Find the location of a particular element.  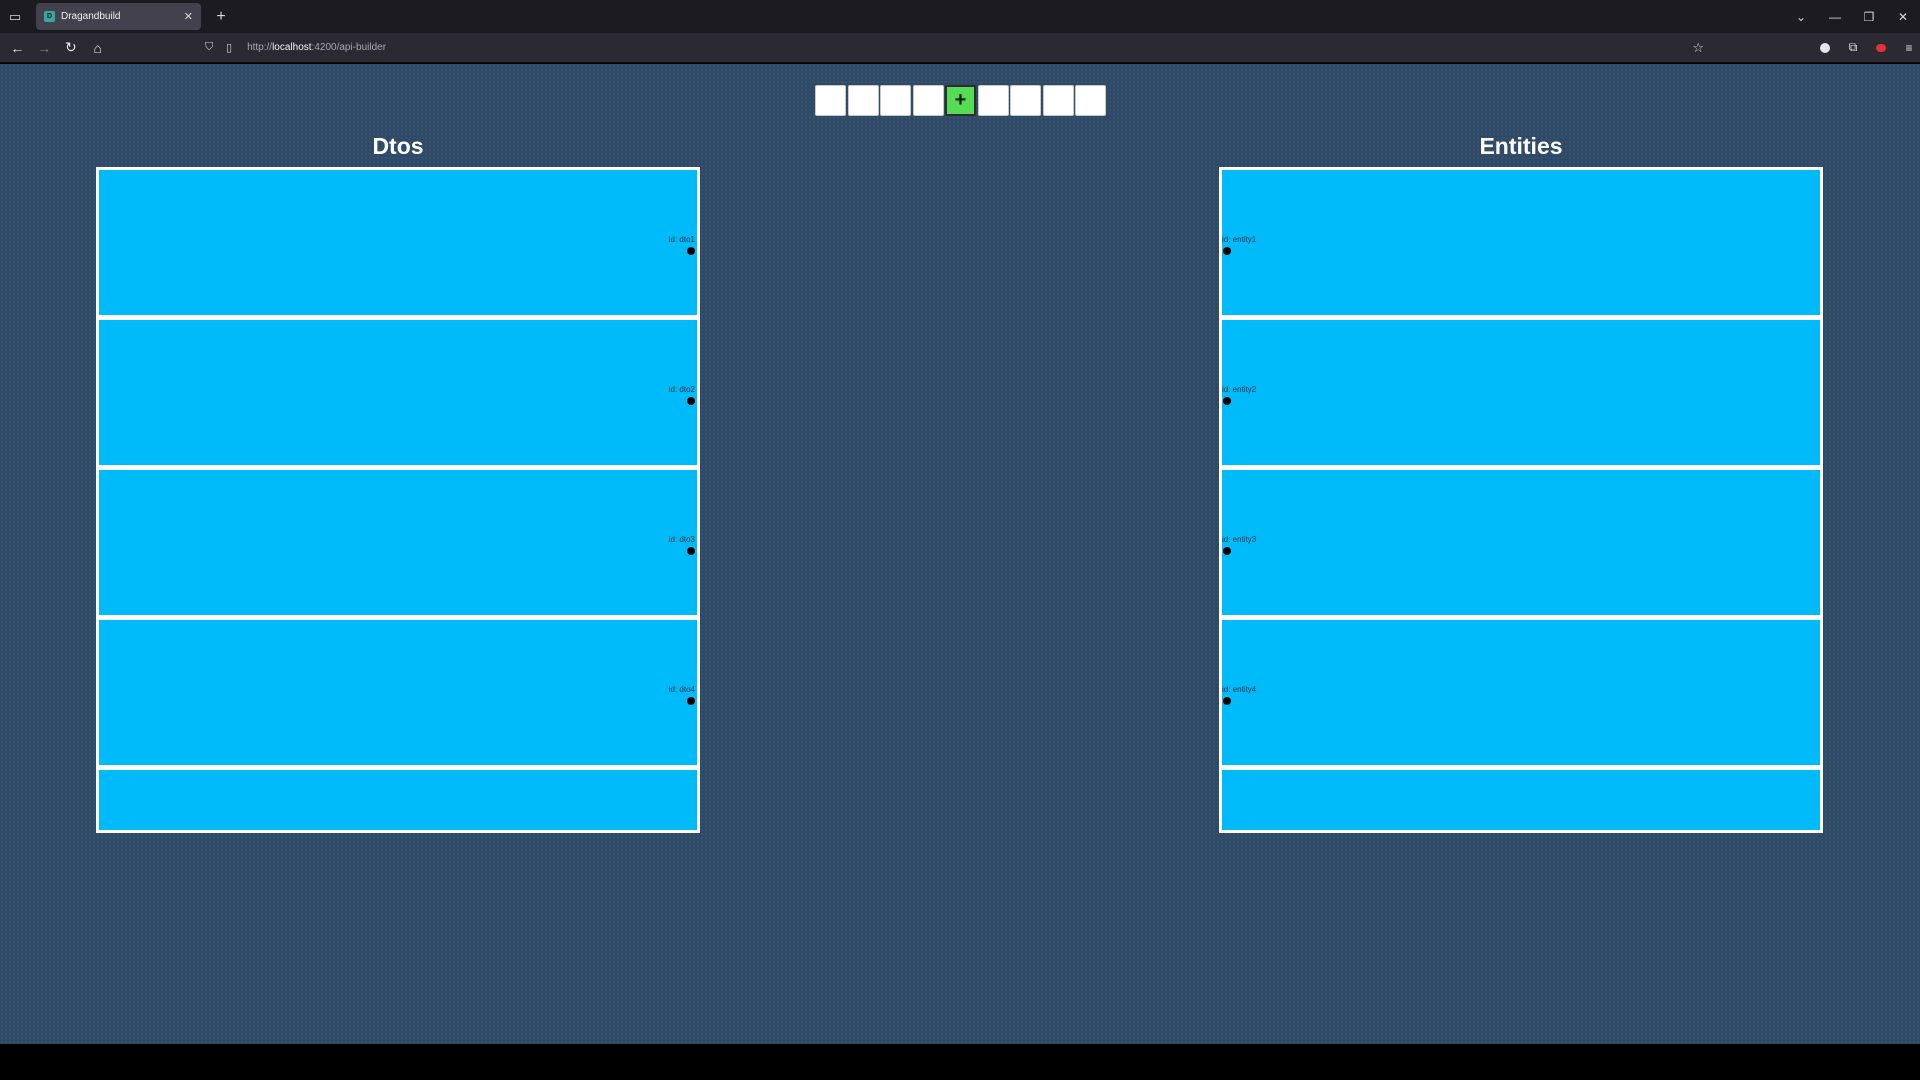

browser-tab-active: D Dragandbuild ✕ is located at coordinates (118, 16).